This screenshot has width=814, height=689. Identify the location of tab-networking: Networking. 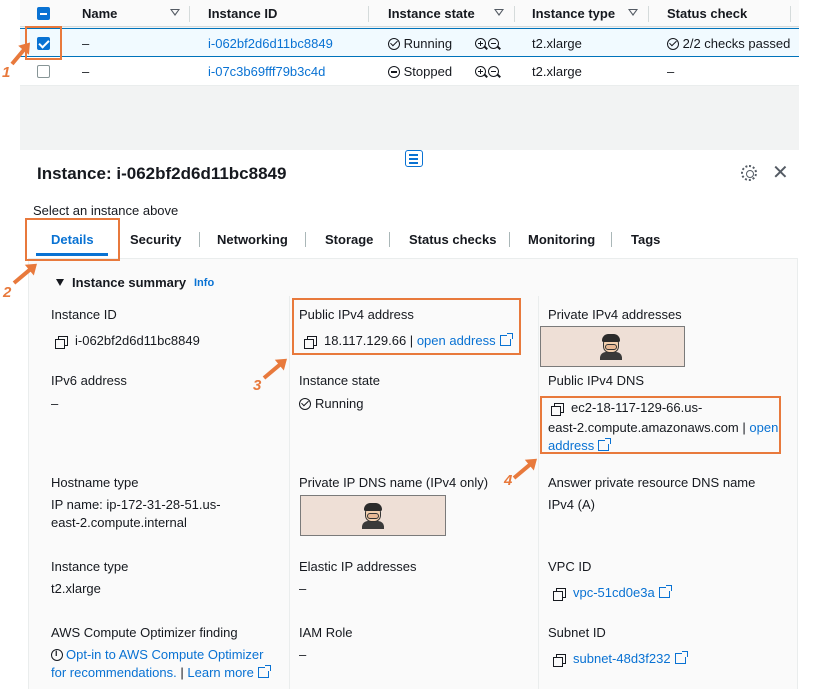
(252, 239).